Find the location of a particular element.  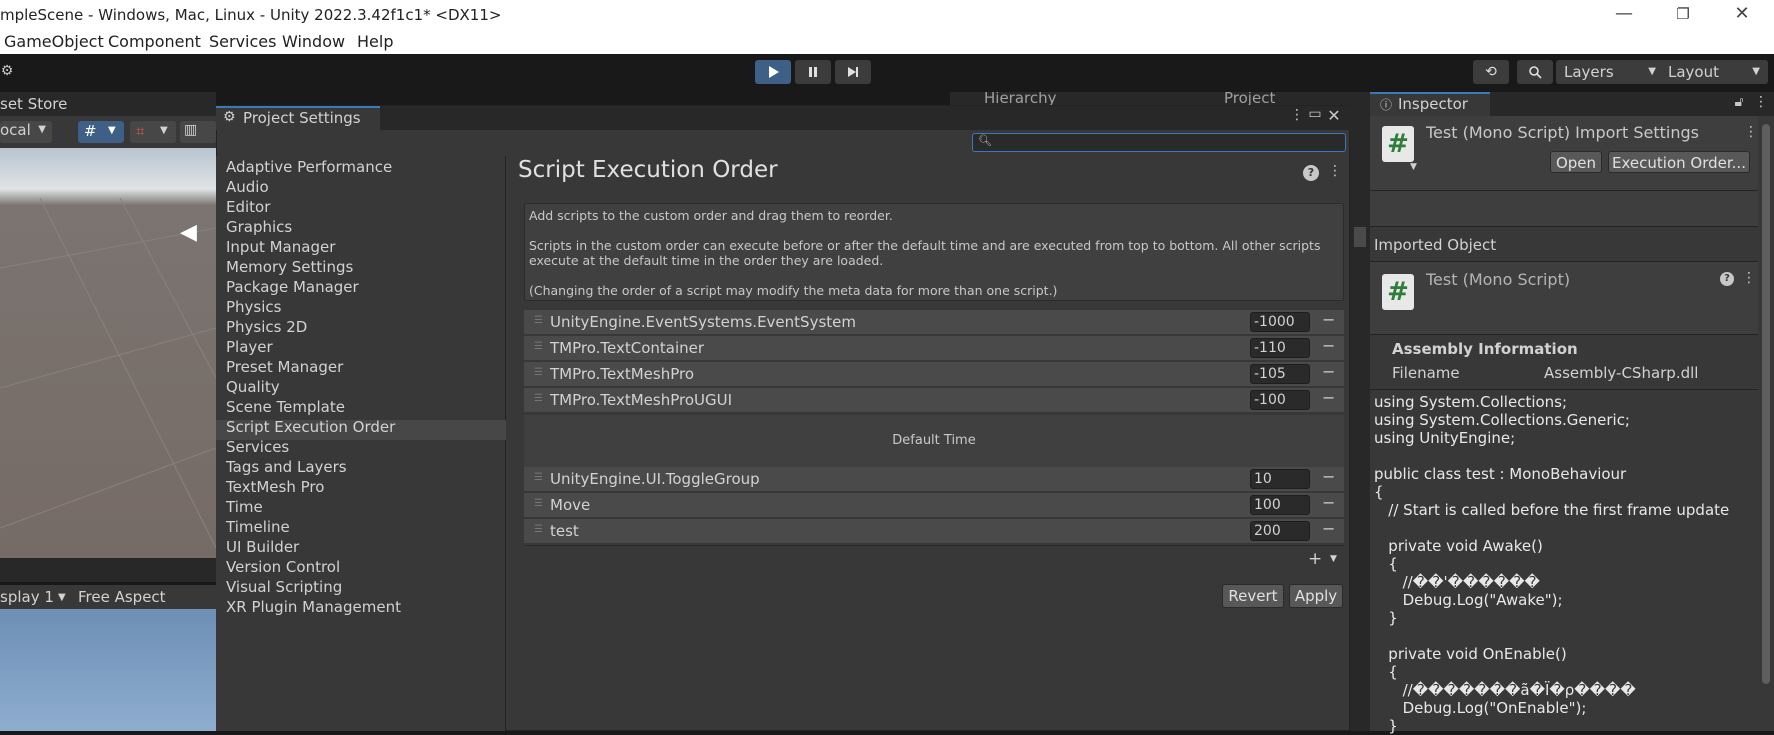

project-settings-tab: ⚙ Project Settings is located at coordinates (298, 118).